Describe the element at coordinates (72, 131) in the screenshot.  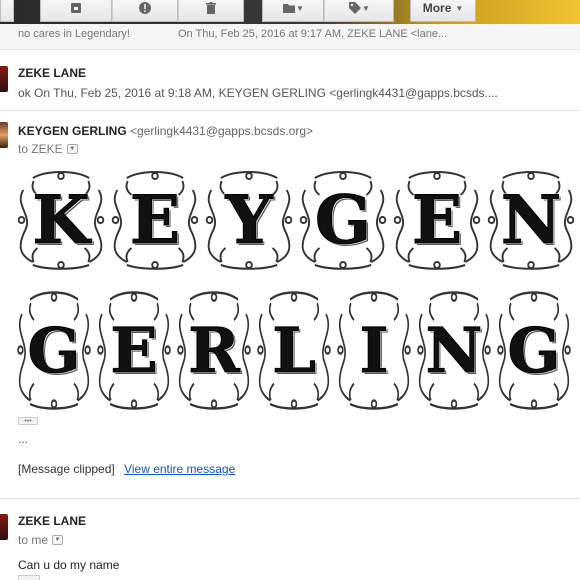
I see `sender-name-text: KEYGEN GERLING` at that location.